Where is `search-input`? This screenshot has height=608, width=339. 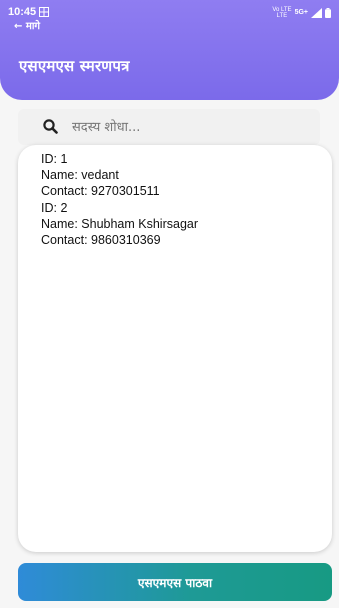
search-input is located at coordinates (182, 127).